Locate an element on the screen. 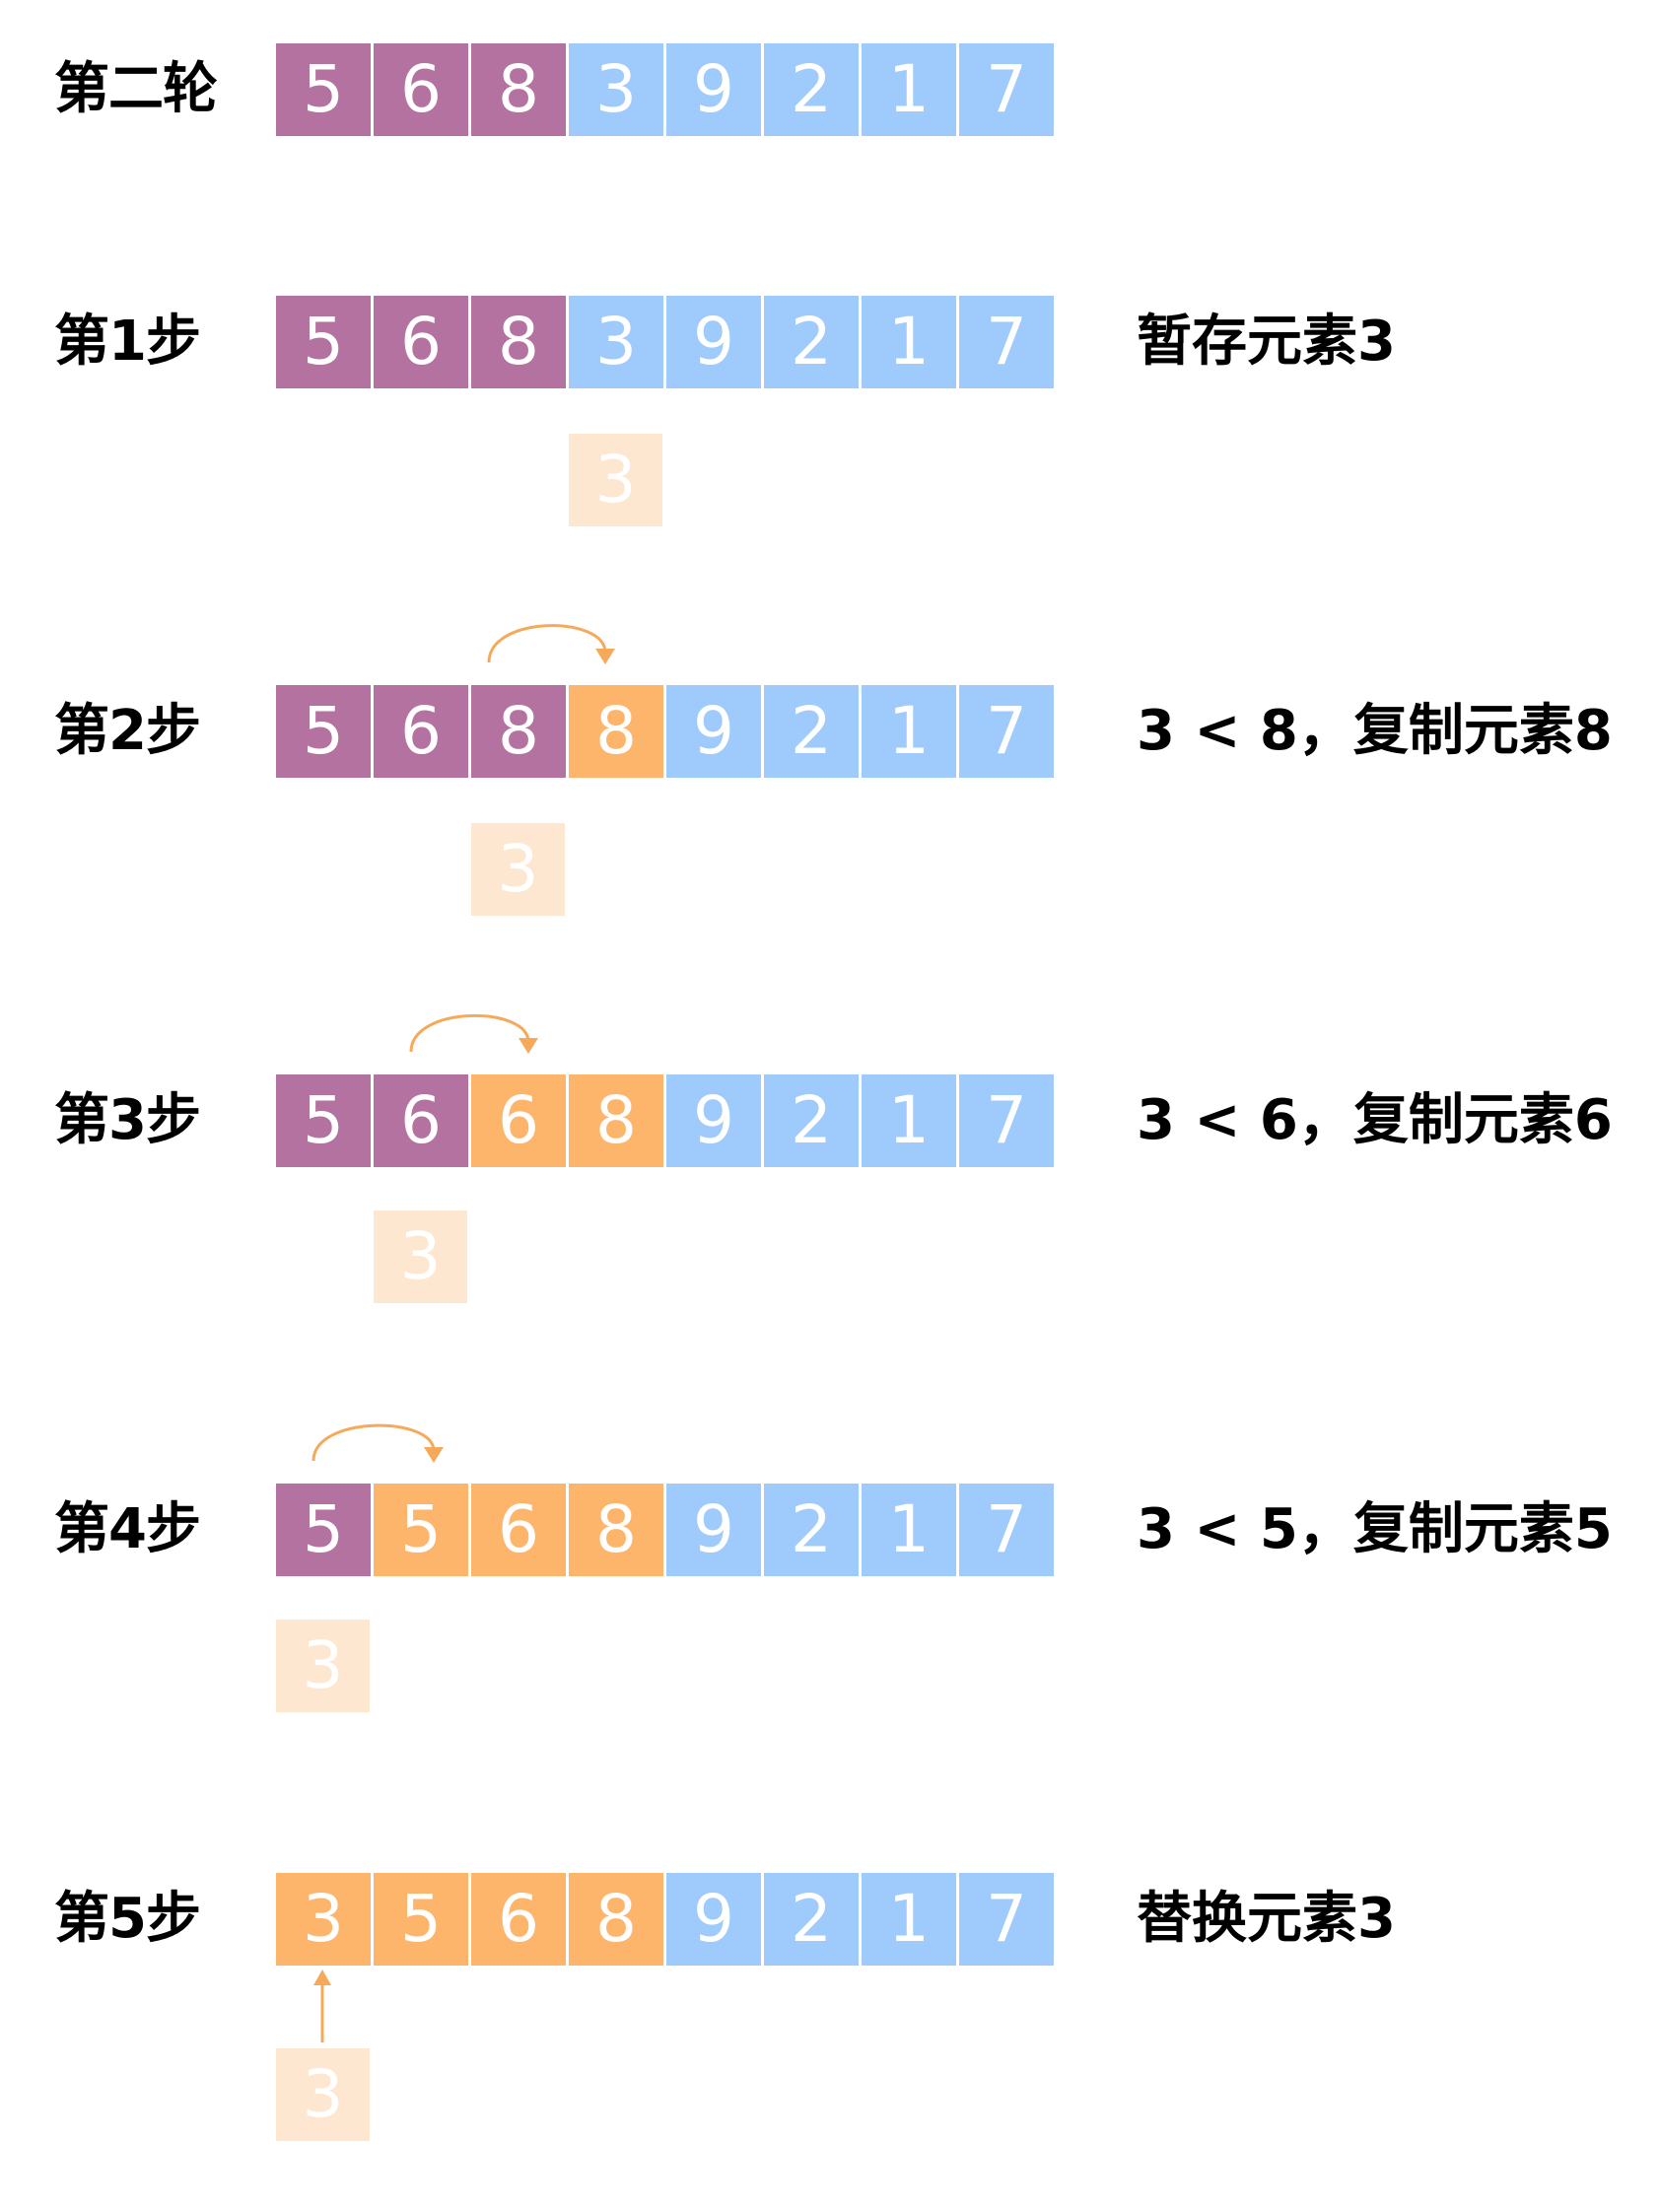 This screenshot has width=1660, height=2212. row-label: 第5步 is located at coordinates (128, 1919).